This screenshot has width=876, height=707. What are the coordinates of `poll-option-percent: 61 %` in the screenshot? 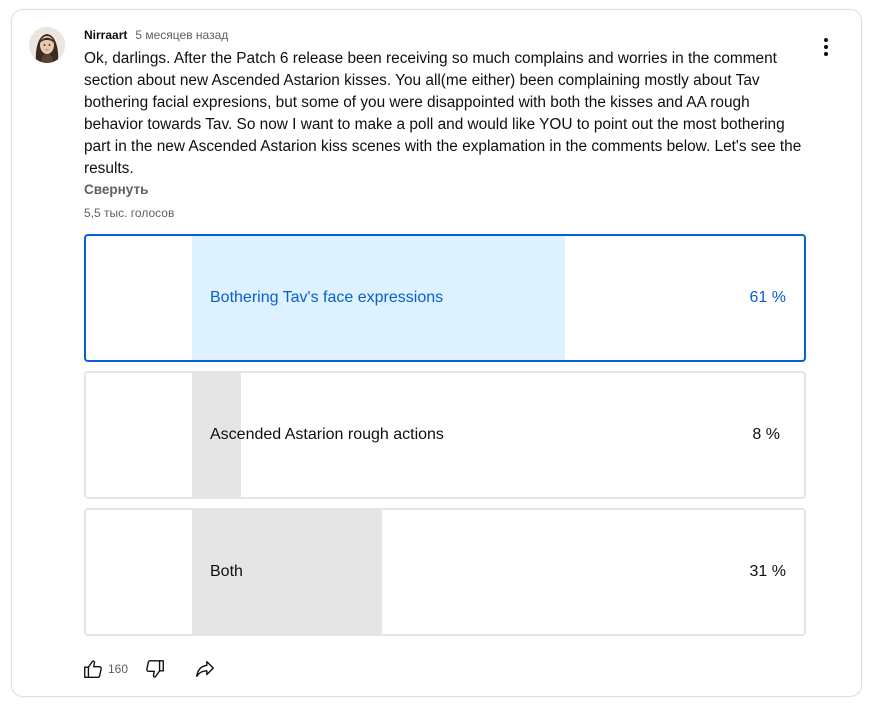 It's located at (767, 297).